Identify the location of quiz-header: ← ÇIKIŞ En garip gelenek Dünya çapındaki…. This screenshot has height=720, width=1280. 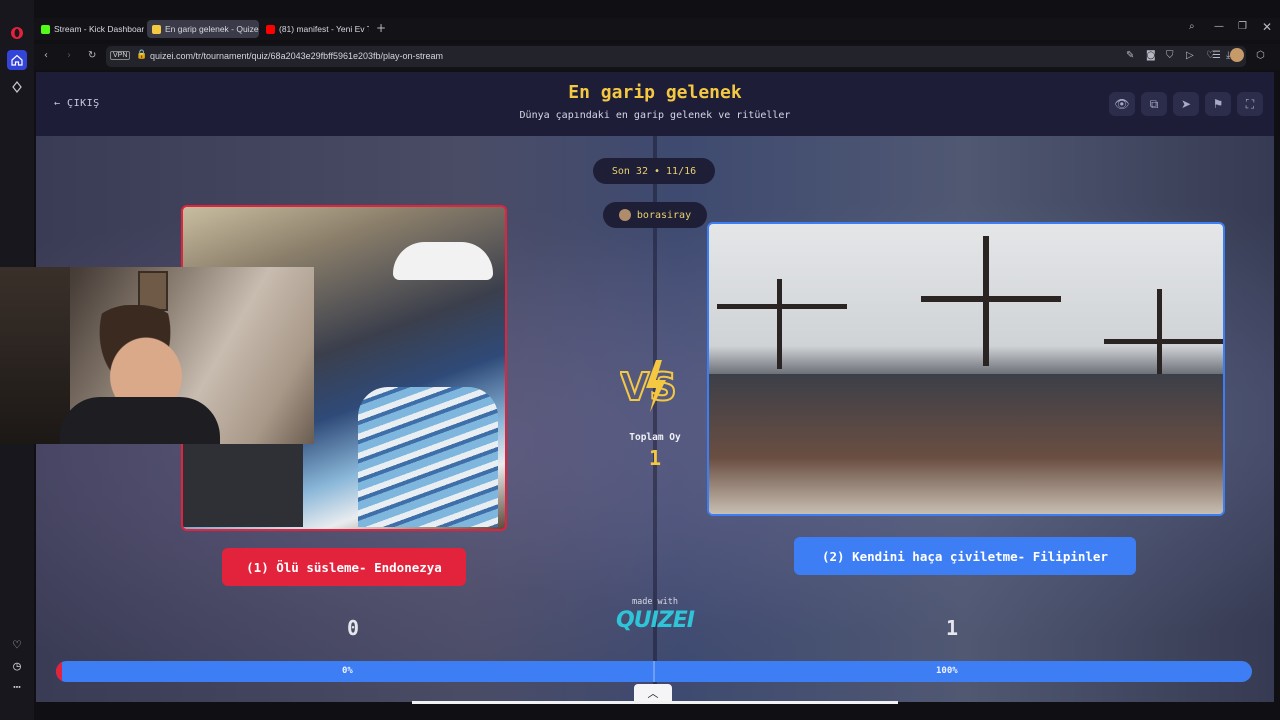
(655, 104).